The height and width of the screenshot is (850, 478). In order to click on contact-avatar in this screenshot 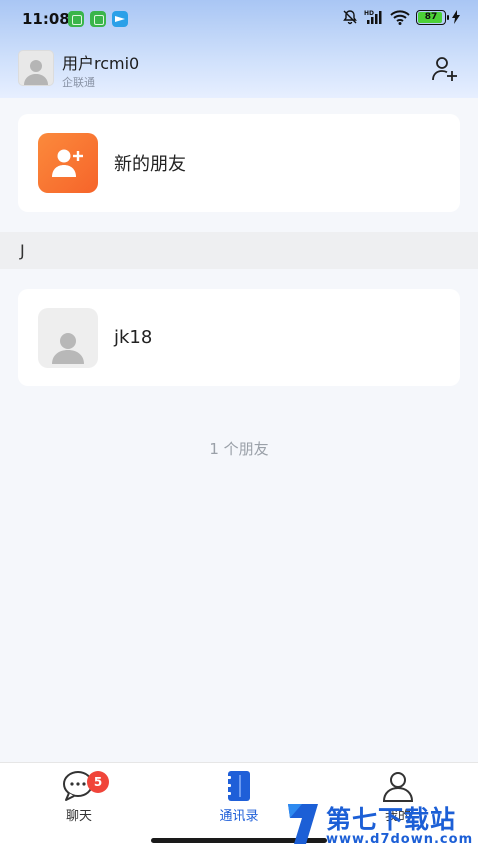, I will do `click(68, 337)`.